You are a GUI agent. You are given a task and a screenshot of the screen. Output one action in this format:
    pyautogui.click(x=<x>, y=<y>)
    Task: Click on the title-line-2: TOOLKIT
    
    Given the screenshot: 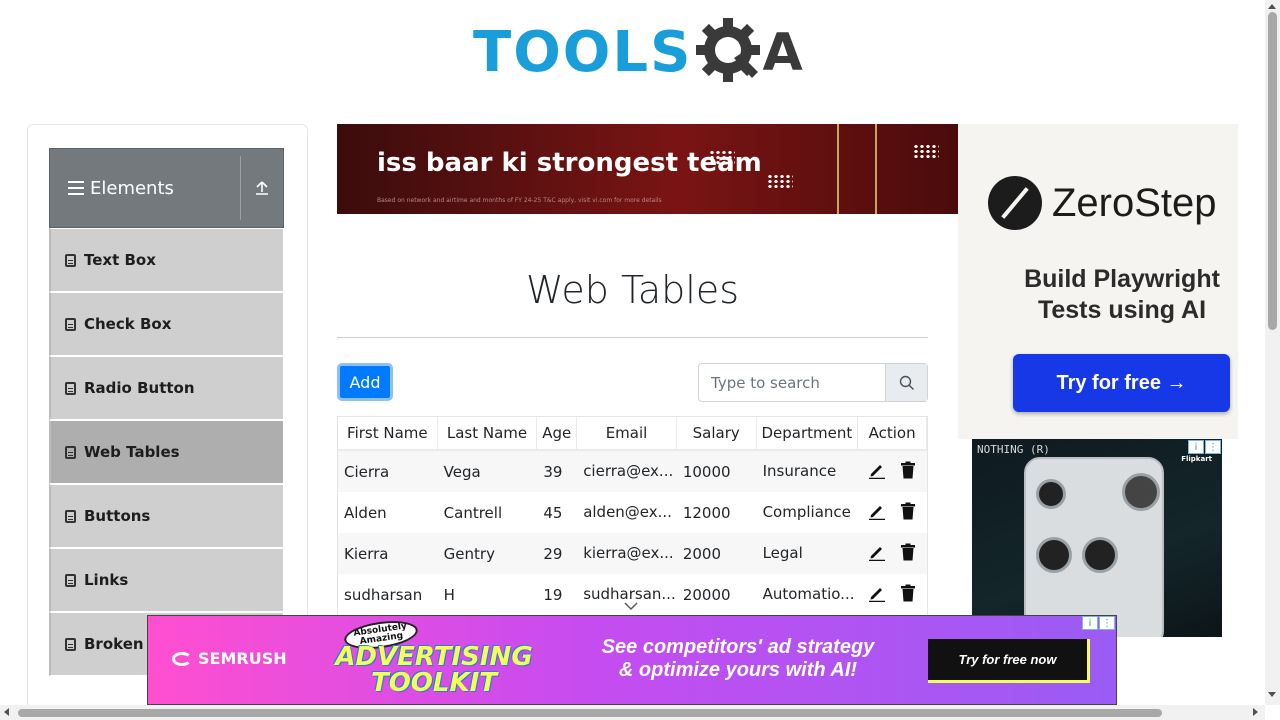 What is the action you would take?
    pyautogui.click(x=434, y=683)
    